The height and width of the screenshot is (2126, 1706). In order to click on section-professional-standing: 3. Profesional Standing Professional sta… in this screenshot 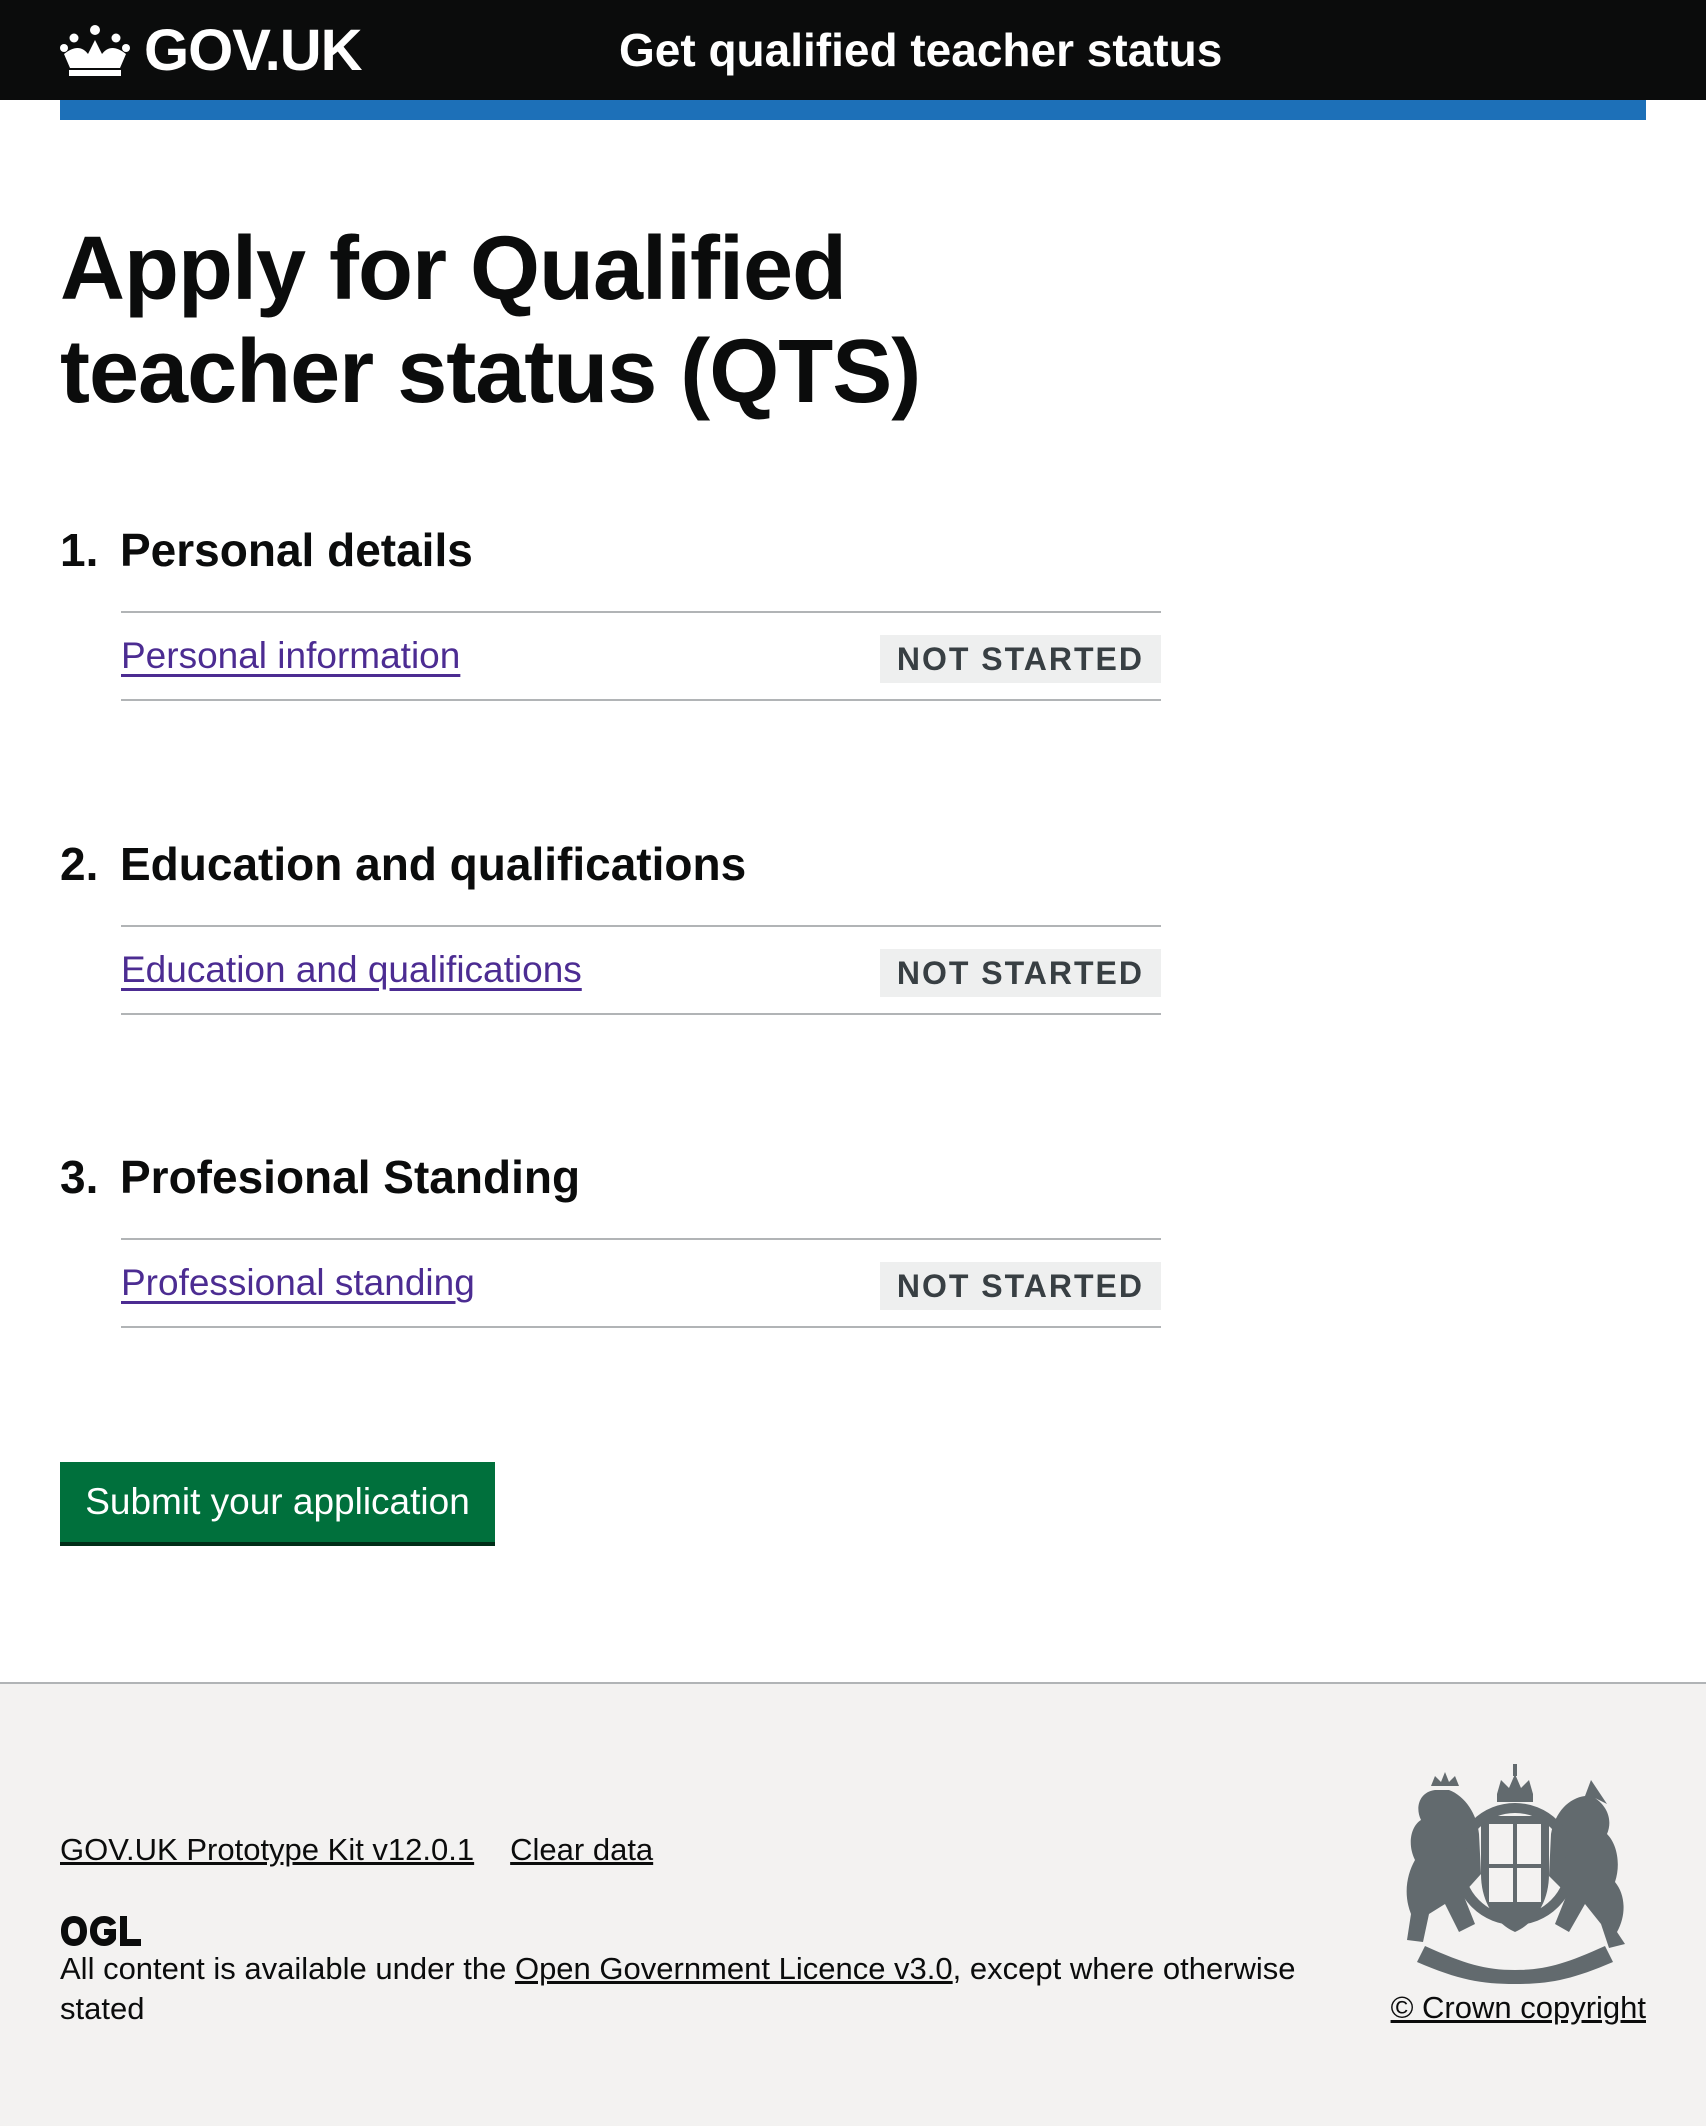, I will do `click(610, 1237)`.